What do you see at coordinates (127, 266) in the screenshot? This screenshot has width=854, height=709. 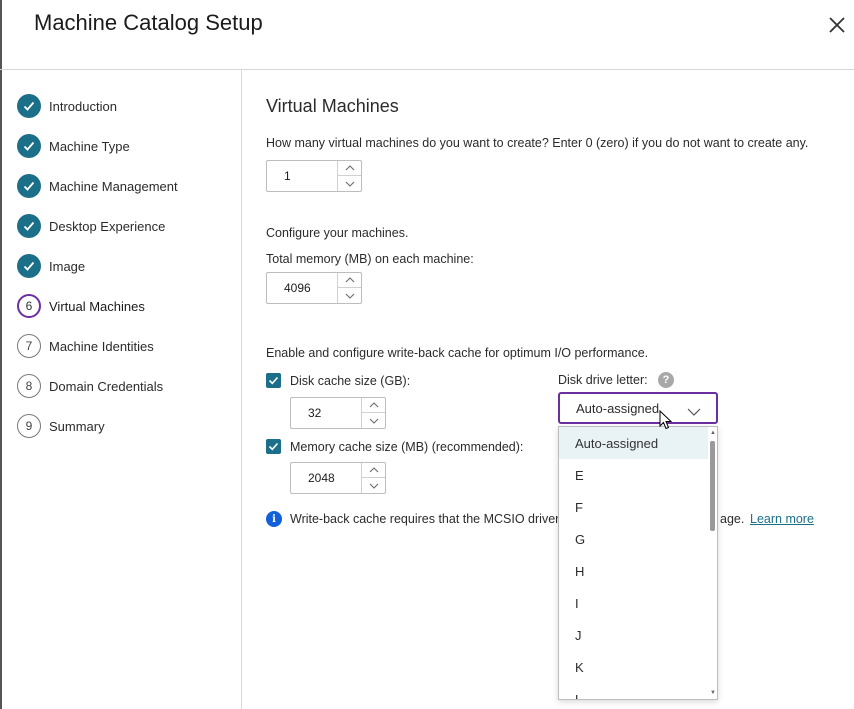 I see `step-image: Image` at bounding box center [127, 266].